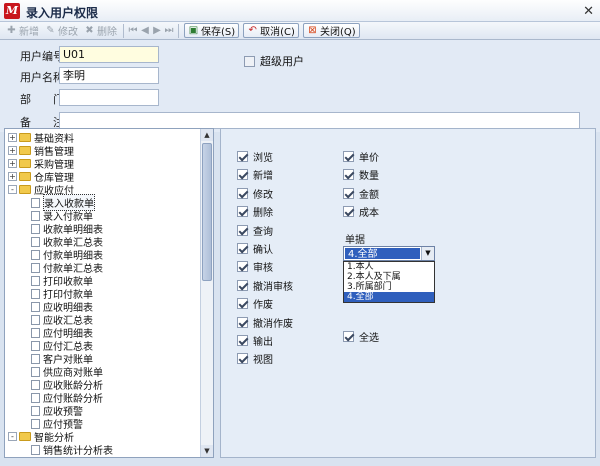 Image resolution: width=600 pixels, height=466 pixels. I want to click on tree-item-node: 客户对账单, so click(103, 359).